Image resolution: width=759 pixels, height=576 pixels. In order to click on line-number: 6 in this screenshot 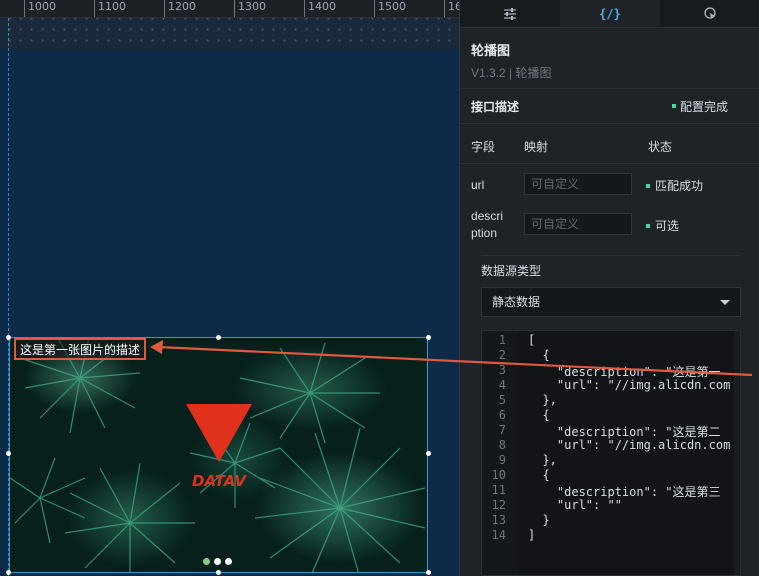, I will do `click(502, 415)`.